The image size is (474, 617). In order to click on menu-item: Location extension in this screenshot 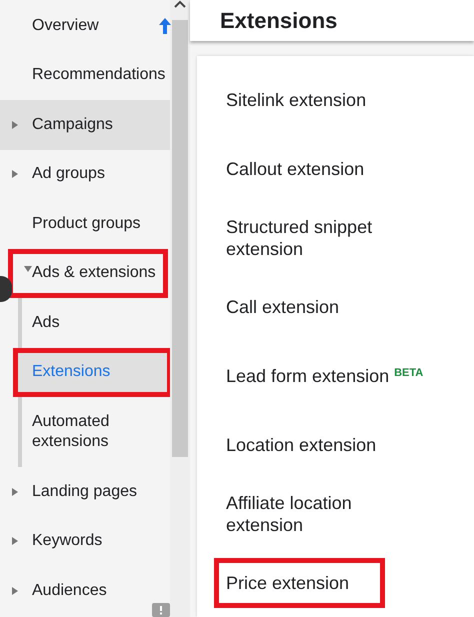, I will do `click(304, 445)`.